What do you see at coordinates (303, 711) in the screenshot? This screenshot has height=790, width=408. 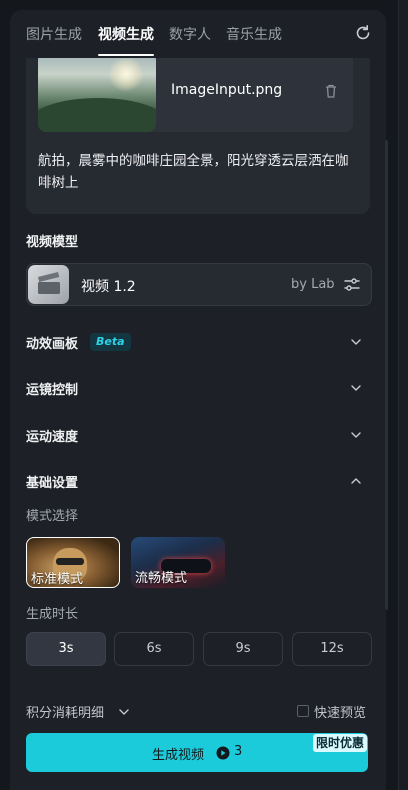 I see `quick-preview-checkbox` at bounding box center [303, 711].